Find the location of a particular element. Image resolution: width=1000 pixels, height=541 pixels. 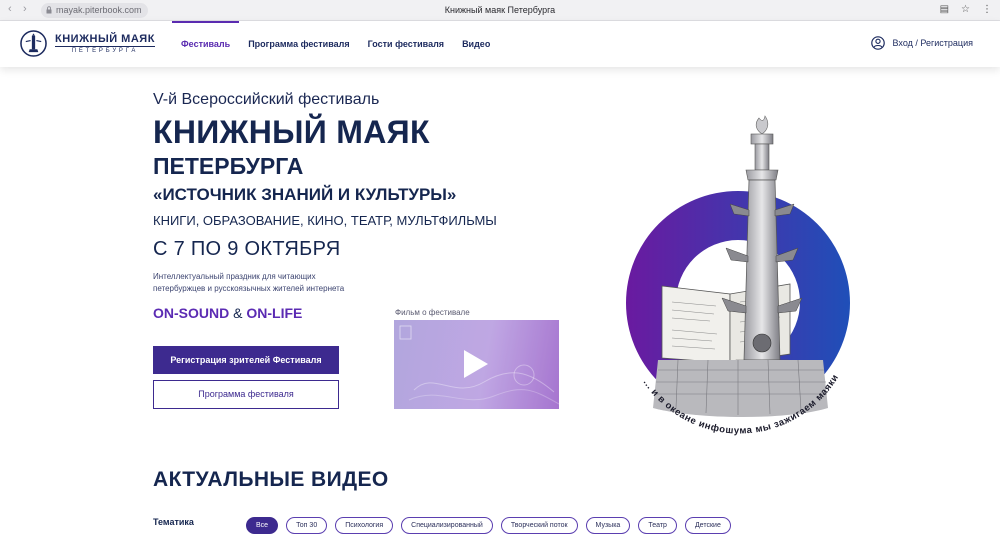

video-label: Фильм о фестивале is located at coordinates (432, 312).